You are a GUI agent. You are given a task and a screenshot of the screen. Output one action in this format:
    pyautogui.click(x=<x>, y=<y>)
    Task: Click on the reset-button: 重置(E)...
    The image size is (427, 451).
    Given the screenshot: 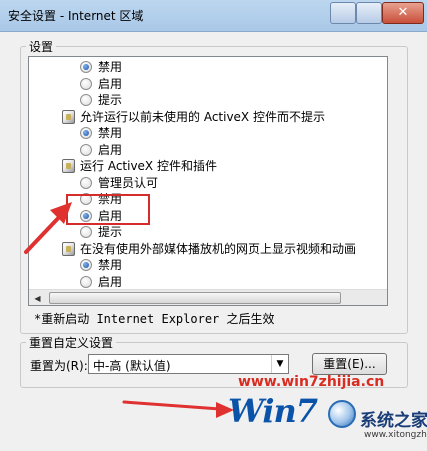 What is the action you would take?
    pyautogui.click(x=349, y=364)
    